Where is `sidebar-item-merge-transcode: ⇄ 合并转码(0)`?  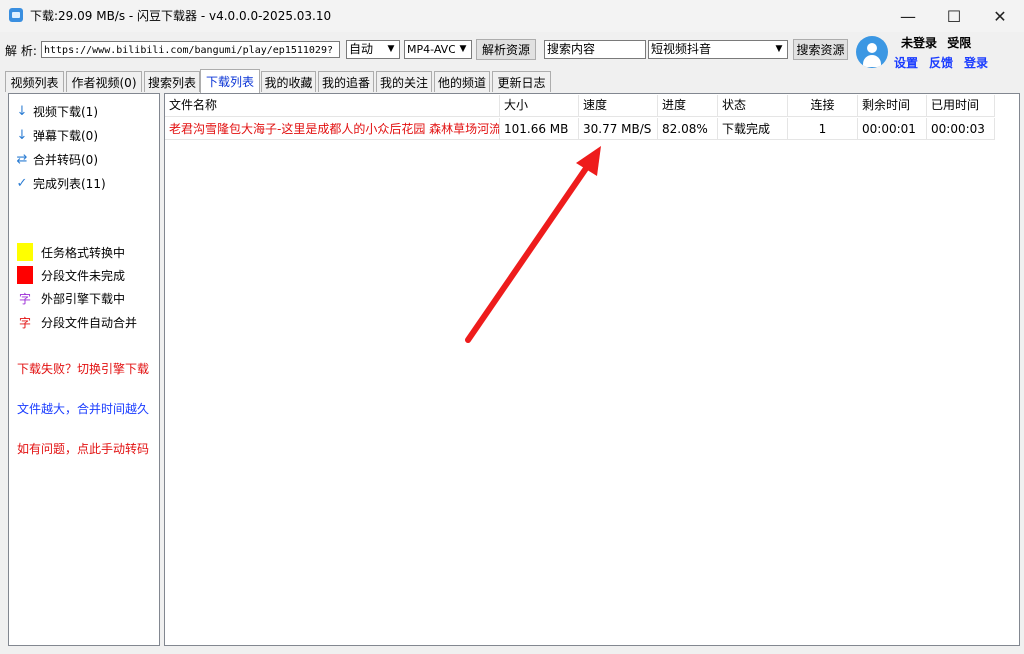 sidebar-item-merge-transcode: ⇄ 合并转码(0) is located at coordinates (56, 159).